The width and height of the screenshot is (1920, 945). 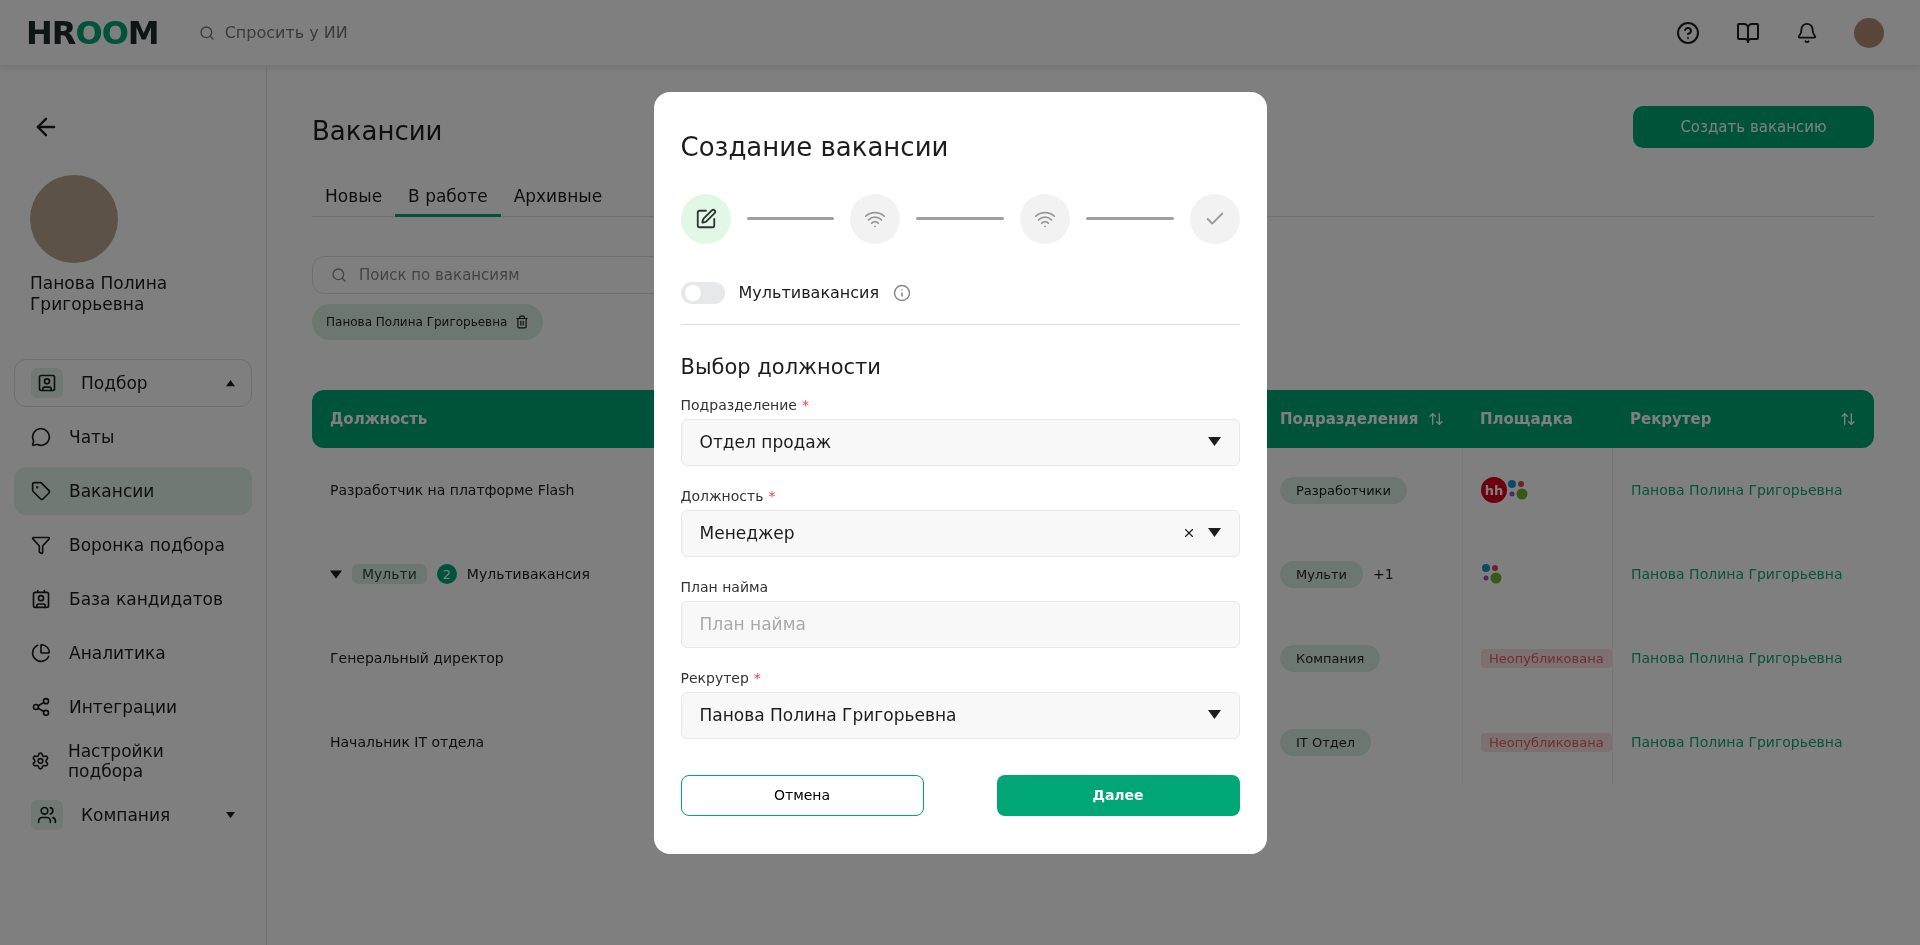 I want to click on sidebar-label: Подбор, so click(x=114, y=383).